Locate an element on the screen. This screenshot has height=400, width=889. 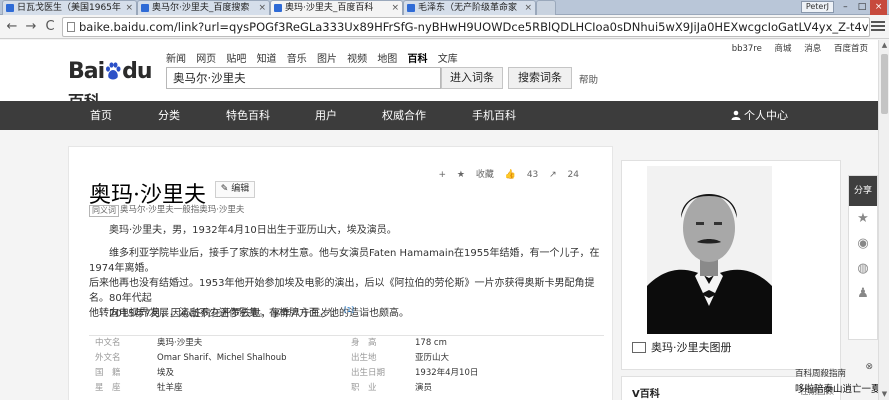
minimize-button: – is located at coordinates (845, 7).